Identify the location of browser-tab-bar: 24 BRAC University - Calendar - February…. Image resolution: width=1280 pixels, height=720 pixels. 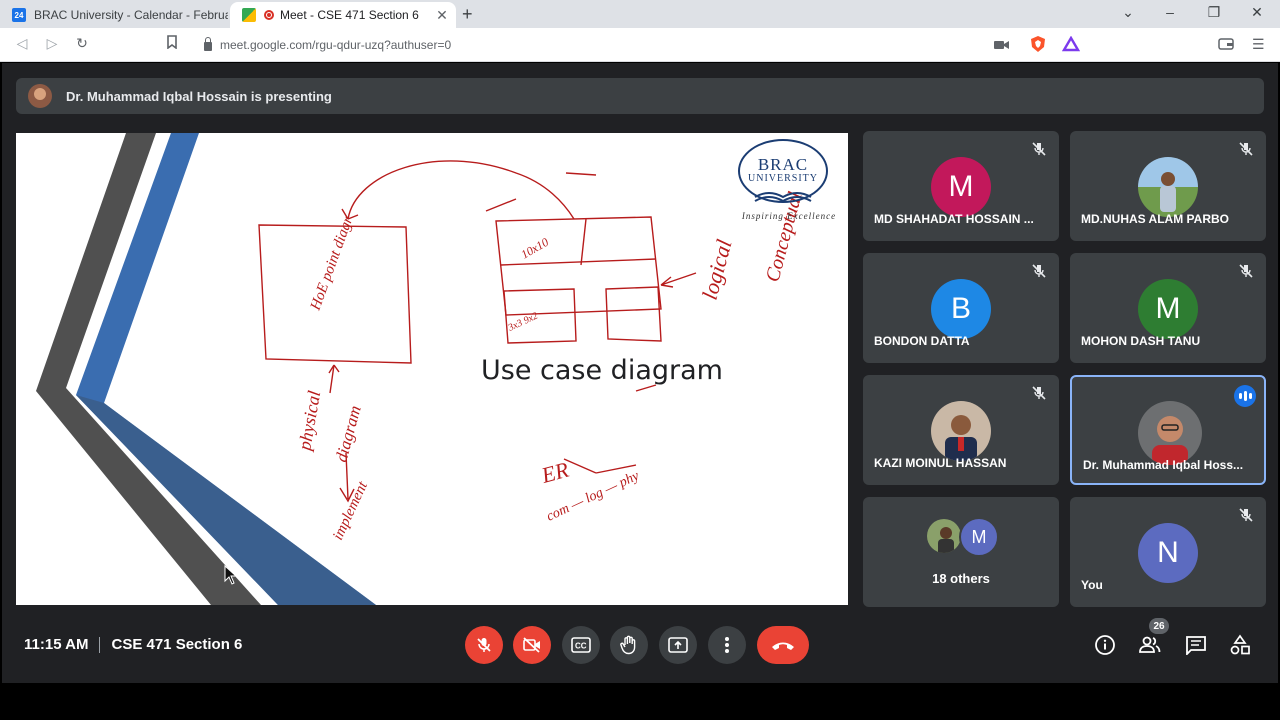
(640, 14).